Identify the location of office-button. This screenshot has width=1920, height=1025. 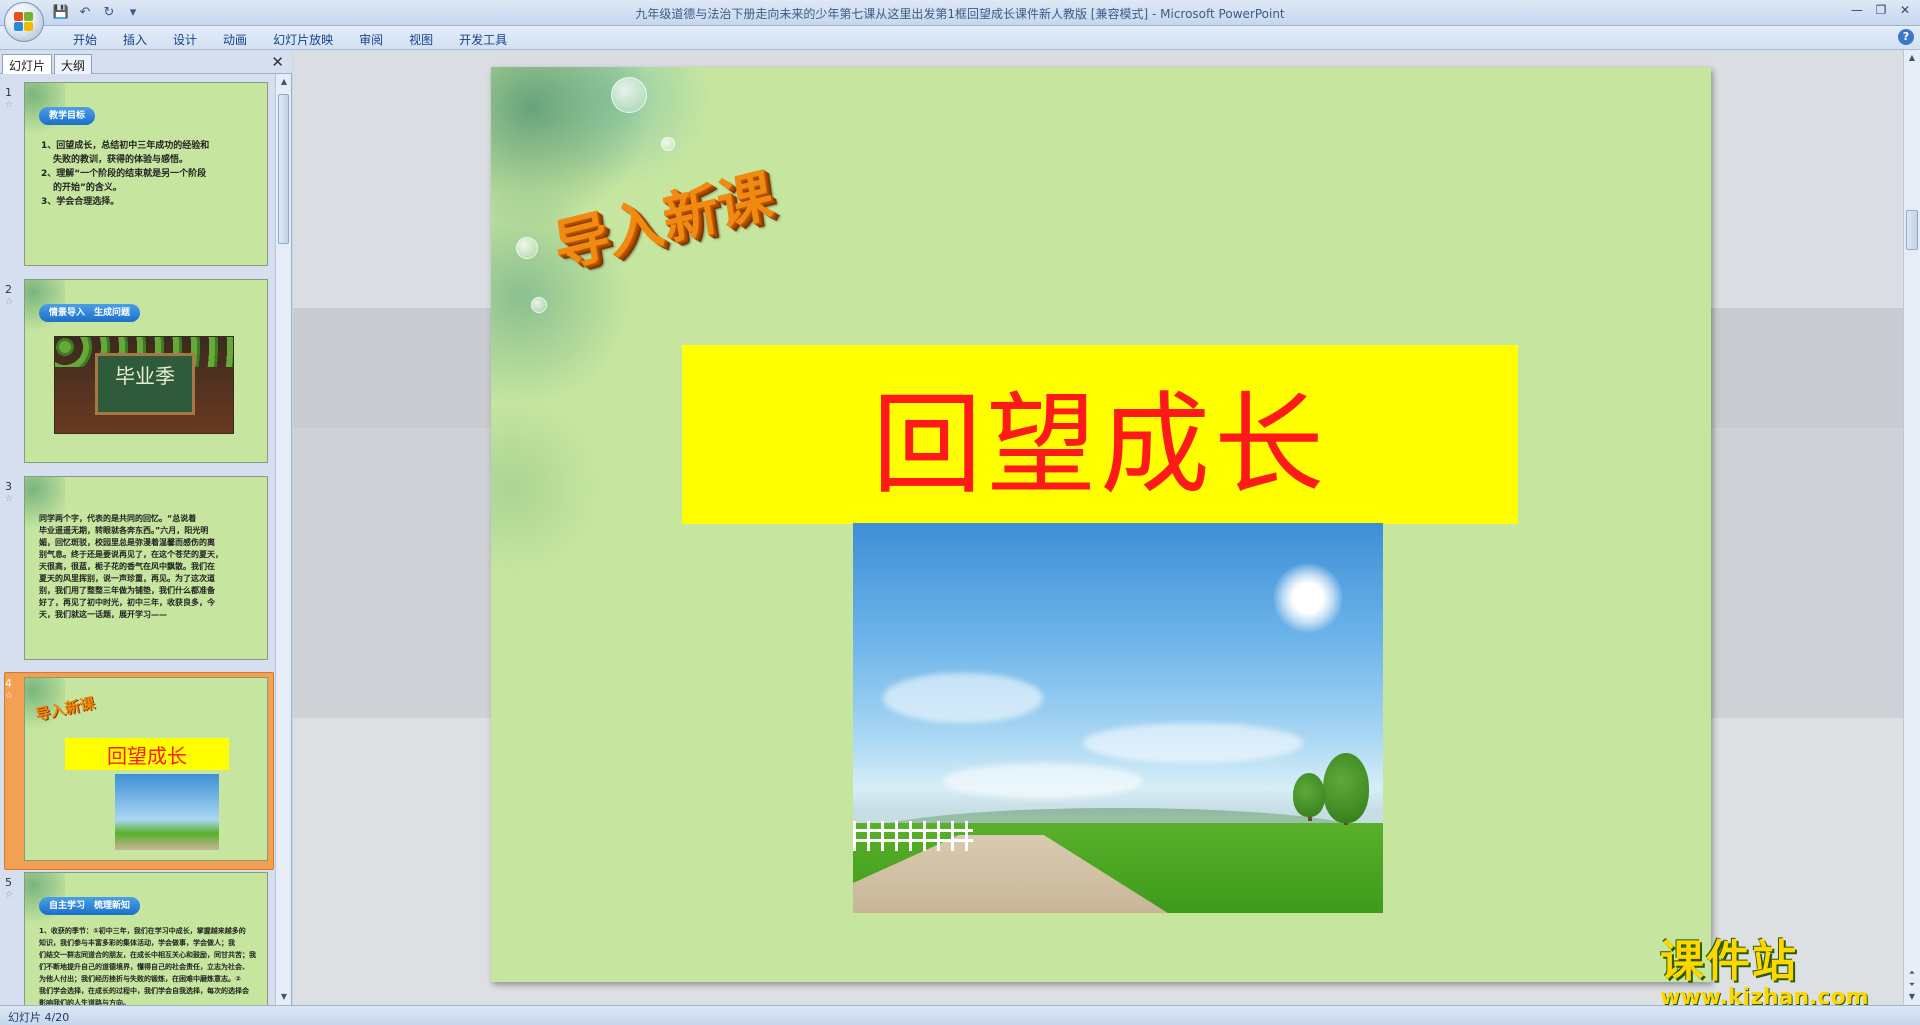
(24, 22).